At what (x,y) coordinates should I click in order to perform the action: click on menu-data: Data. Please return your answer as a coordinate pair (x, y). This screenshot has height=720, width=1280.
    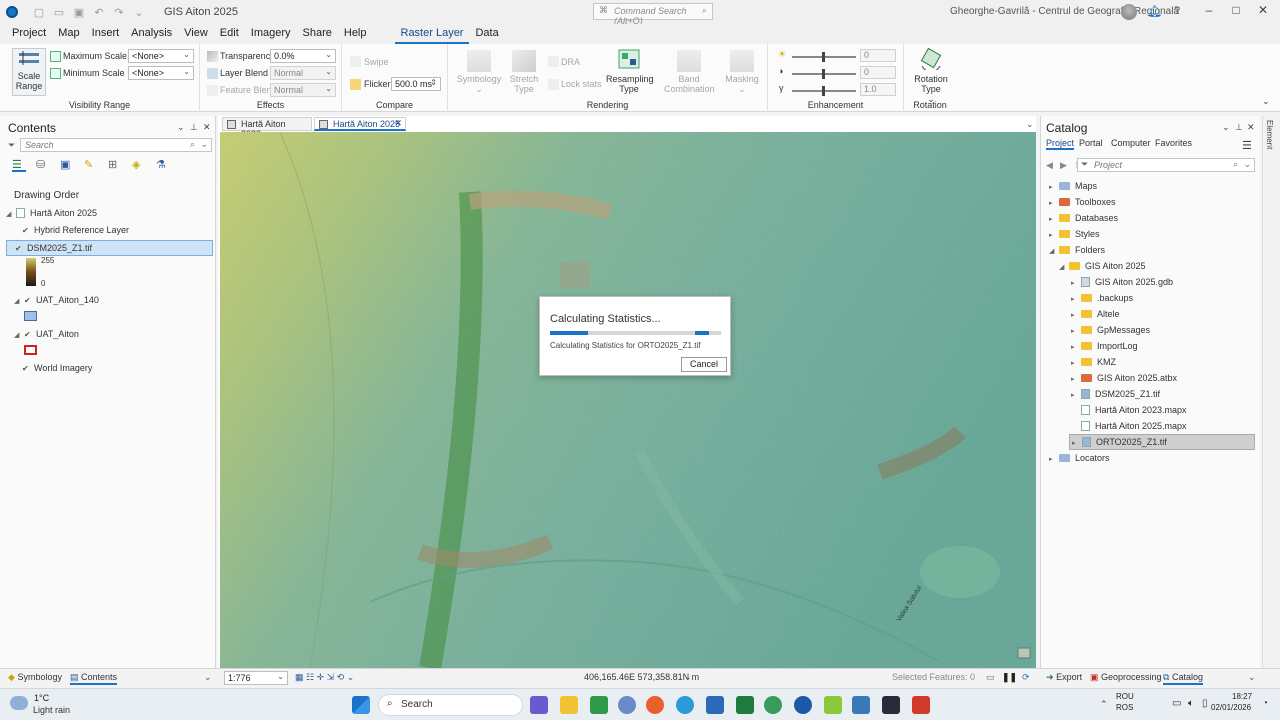
    Looking at the image, I should click on (486, 34).